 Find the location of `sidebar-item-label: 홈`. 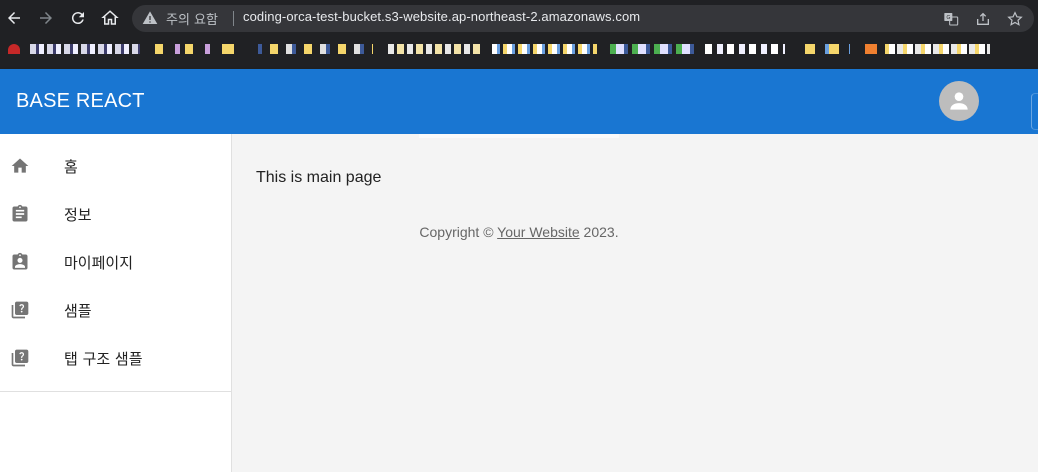

sidebar-item-label: 홈 is located at coordinates (71, 166).